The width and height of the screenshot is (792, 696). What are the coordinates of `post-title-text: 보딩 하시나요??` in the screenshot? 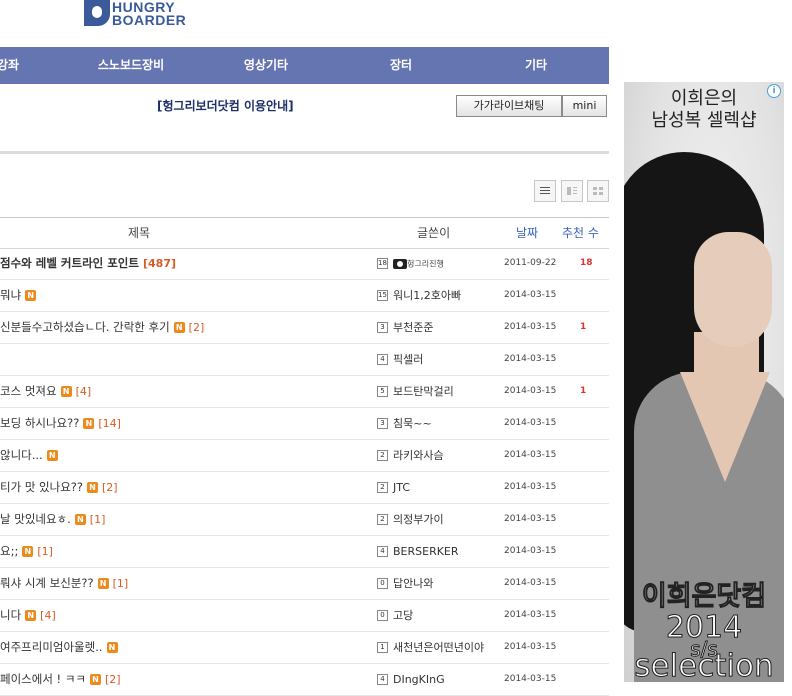 It's located at (39, 423).